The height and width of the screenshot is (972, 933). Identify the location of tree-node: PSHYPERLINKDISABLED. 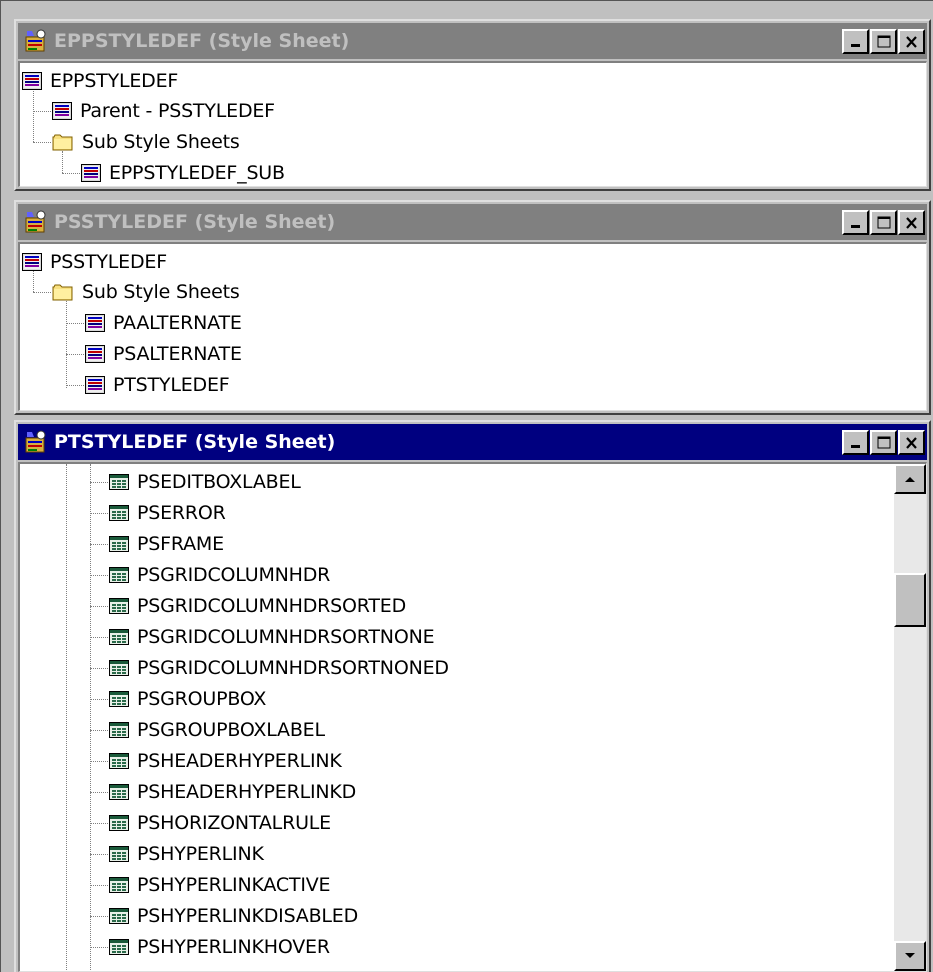
(233, 916).